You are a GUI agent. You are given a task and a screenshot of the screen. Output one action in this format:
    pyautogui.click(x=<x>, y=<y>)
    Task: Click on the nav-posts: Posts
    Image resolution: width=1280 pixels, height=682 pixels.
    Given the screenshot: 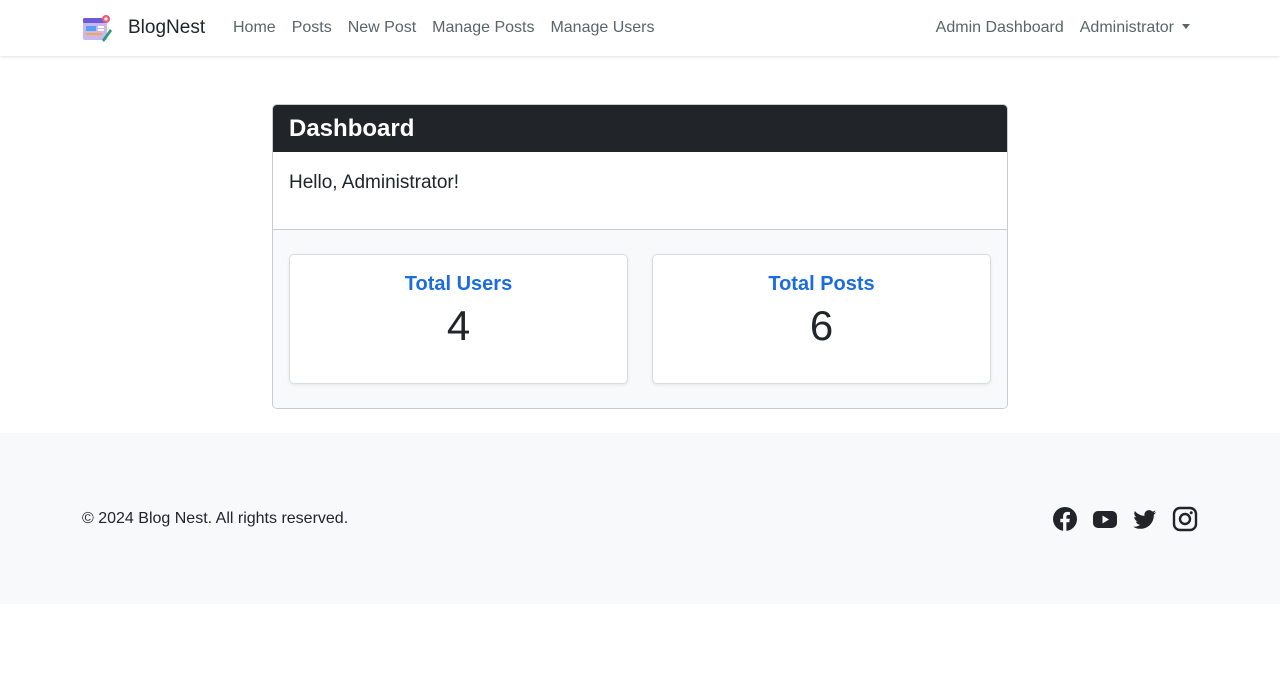 What is the action you would take?
    pyautogui.click(x=312, y=28)
    